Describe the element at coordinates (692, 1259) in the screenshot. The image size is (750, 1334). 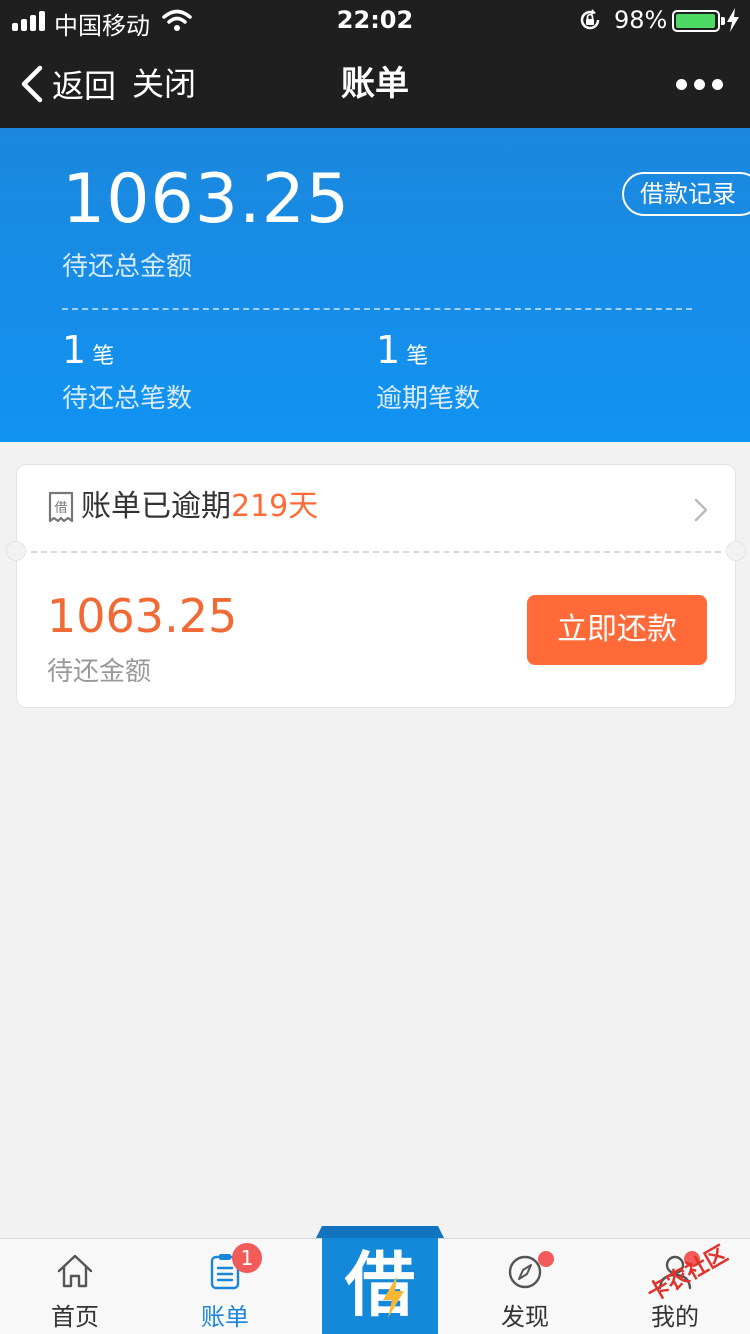
I see `mine-notification-dot` at that location.